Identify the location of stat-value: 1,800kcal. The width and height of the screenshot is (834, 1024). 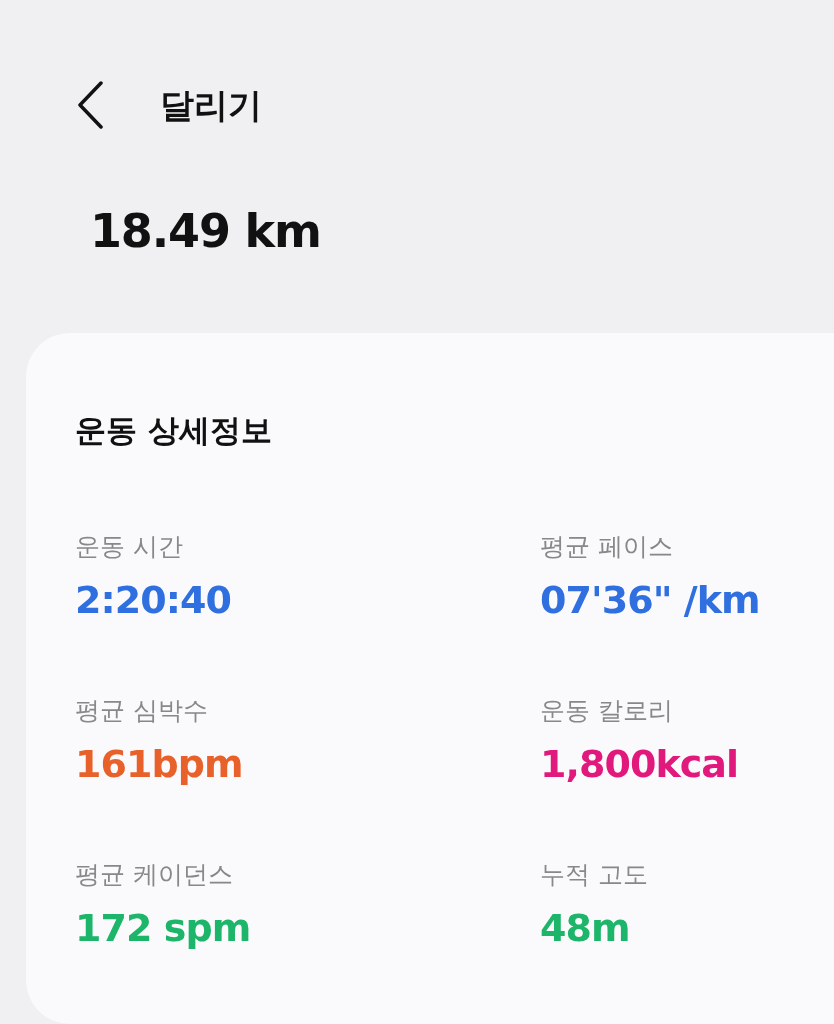
(640, 764).